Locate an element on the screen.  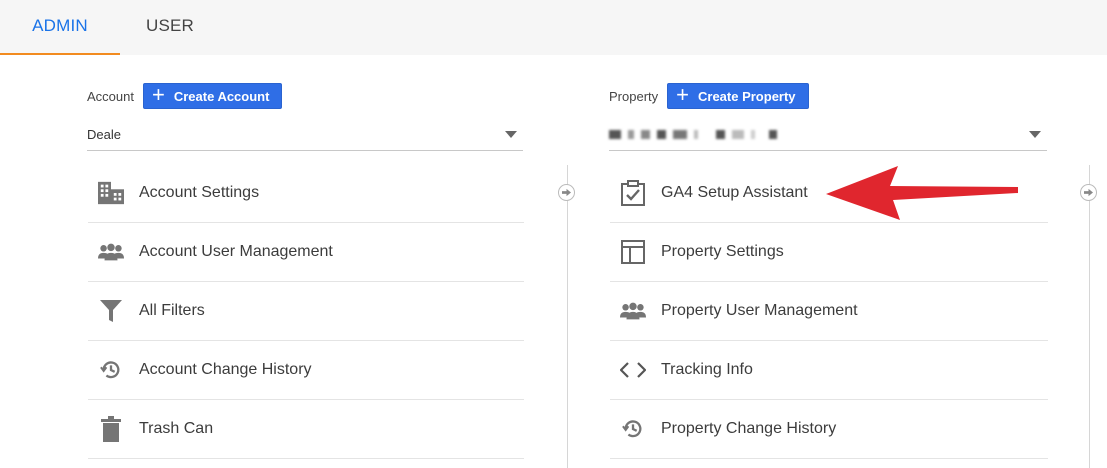
account-selector: Deale is located at coordinates (305, 134).